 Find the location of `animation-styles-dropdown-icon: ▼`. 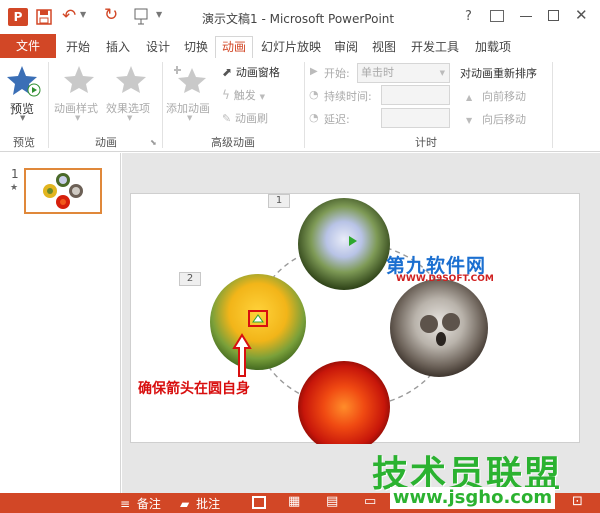

animation-styles-dropdown-icon: ▼ is located at coordinates (78, 118).